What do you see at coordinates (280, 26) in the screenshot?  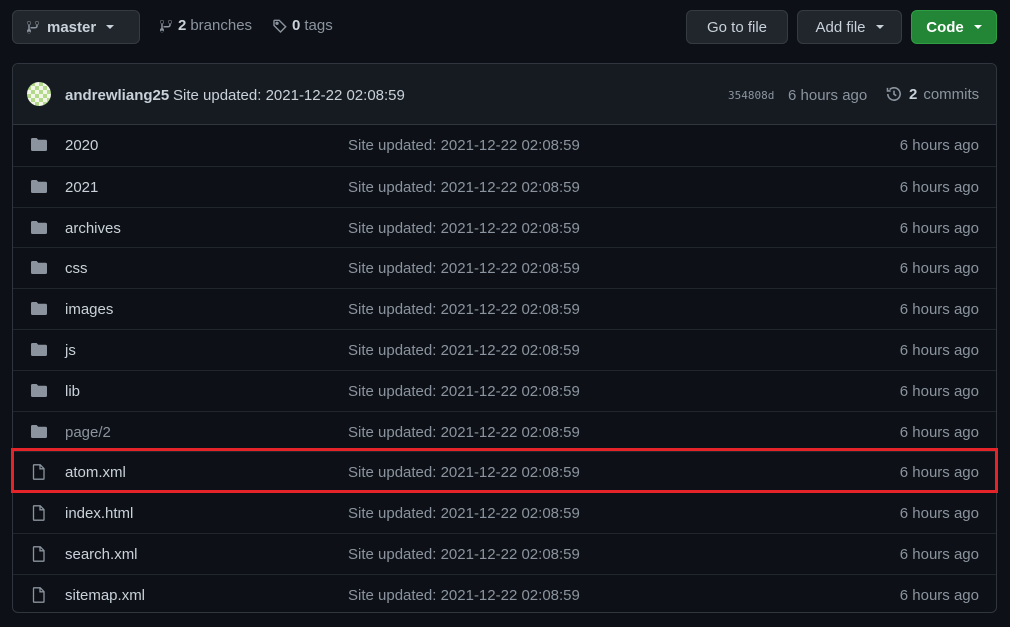 I see `tag-icon` at bounding box center [280, 26].